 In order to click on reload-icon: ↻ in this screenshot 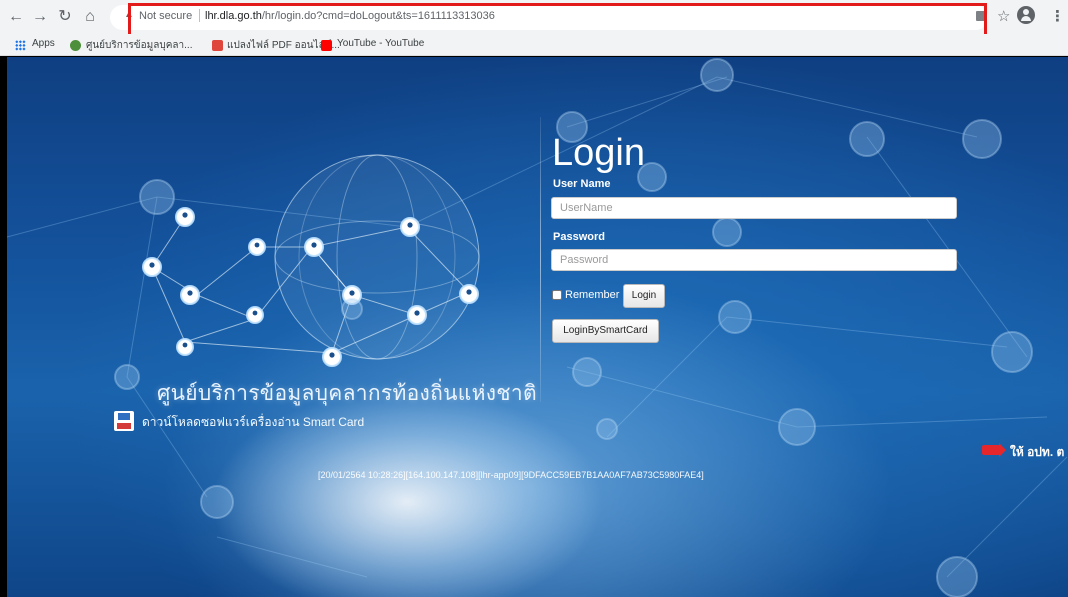, I will do `click(65, 17)`.